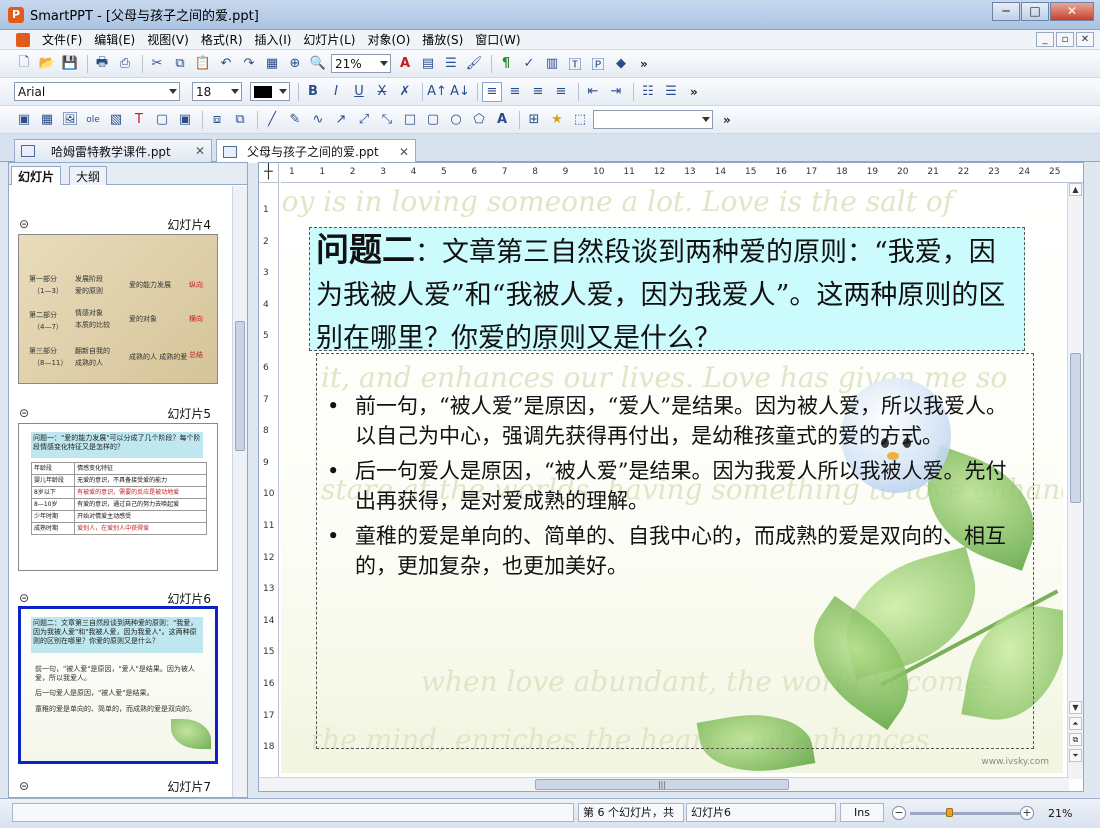 Image resolution: width=1100 pixels, height=828 pixels. Describe the element at coordinates (272, 64) in the screenshot. I see `insert-table-icon: ▦` at that location.